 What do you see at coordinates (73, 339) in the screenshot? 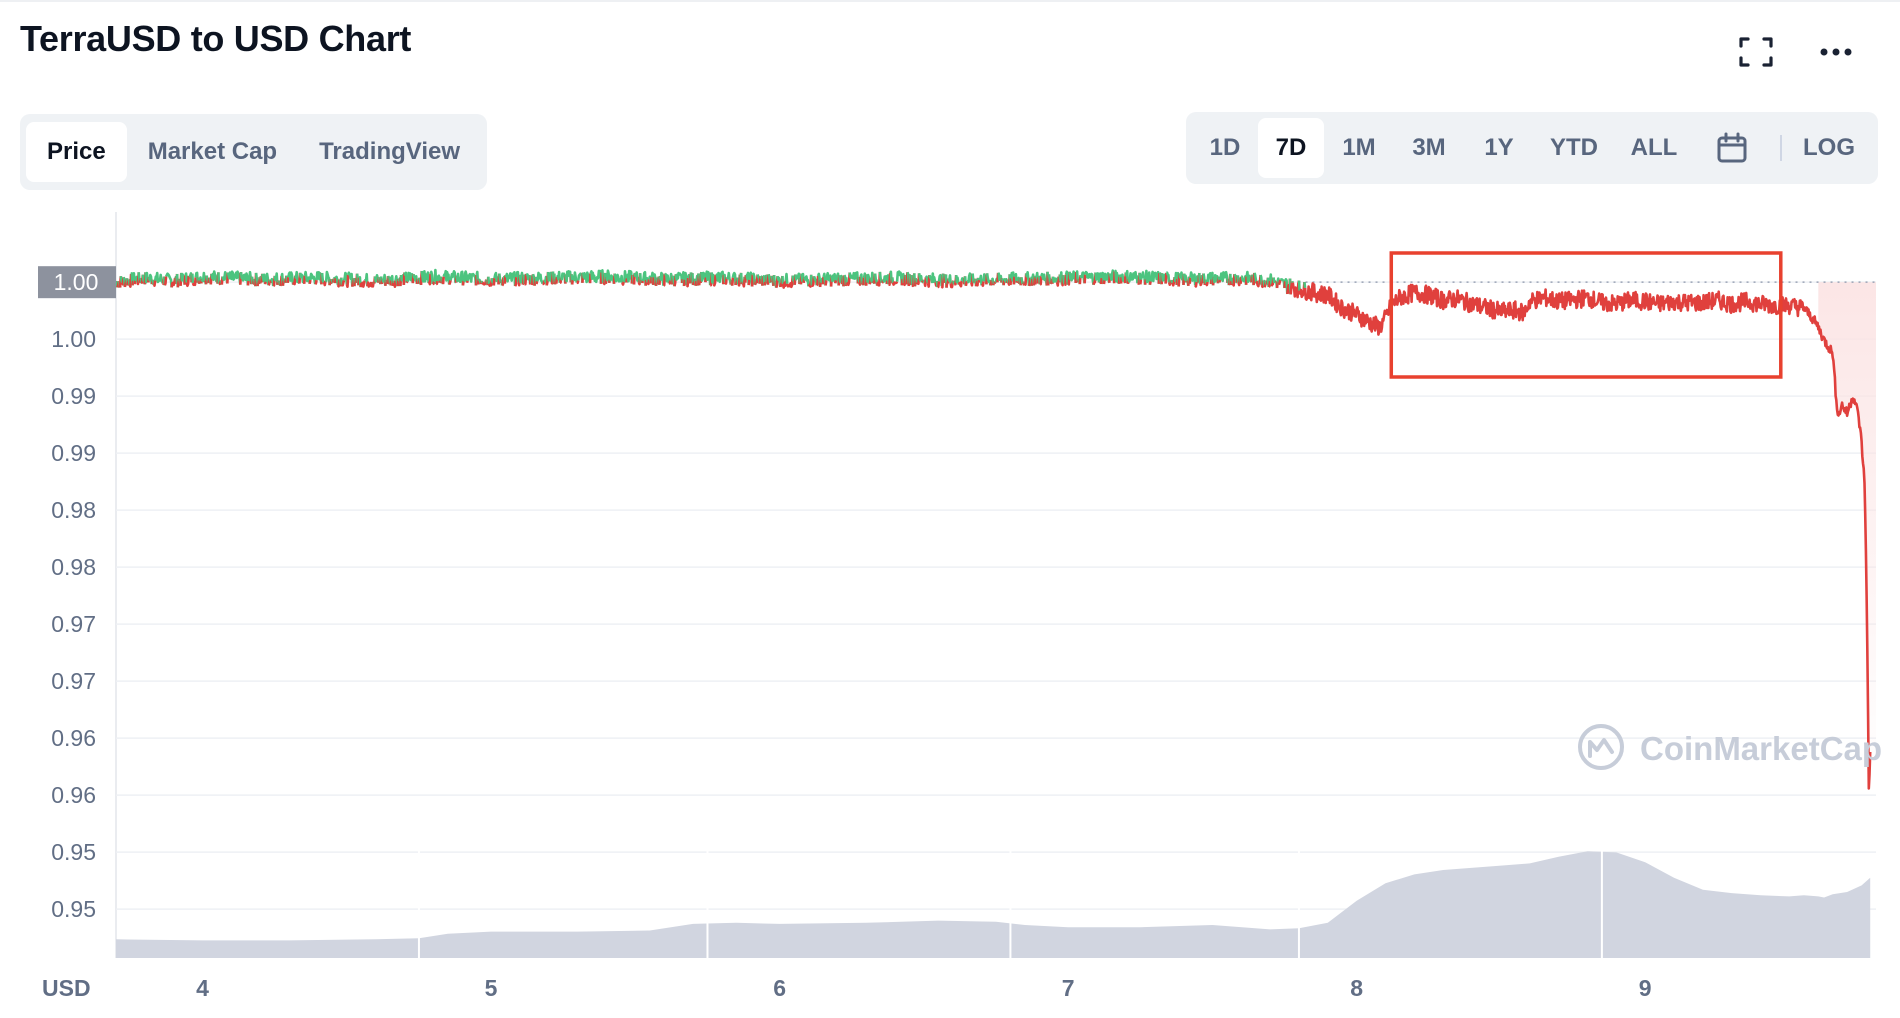
I see `y-tick-label: 1.00` at bounding box center [73, 339].